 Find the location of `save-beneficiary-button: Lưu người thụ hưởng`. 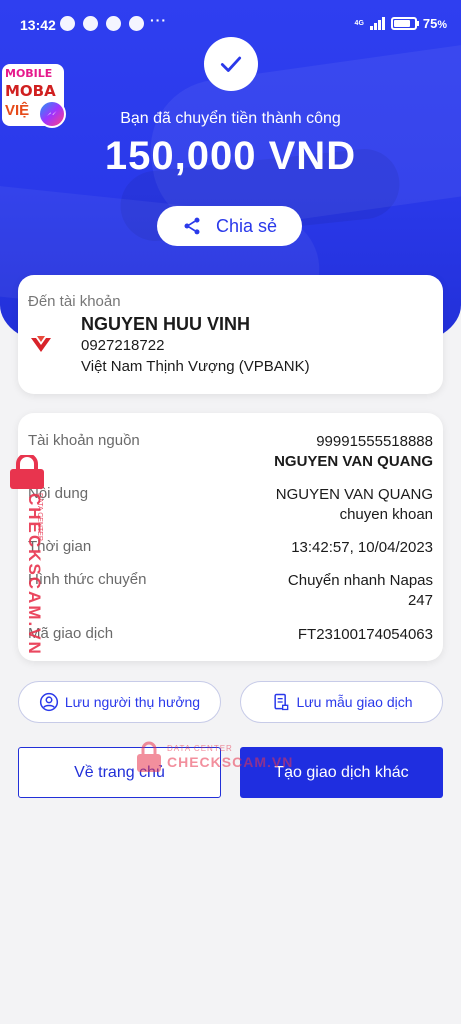

save-beneficiary-button: Lưu người thụ hưởng is located at coordinates (119, 702).